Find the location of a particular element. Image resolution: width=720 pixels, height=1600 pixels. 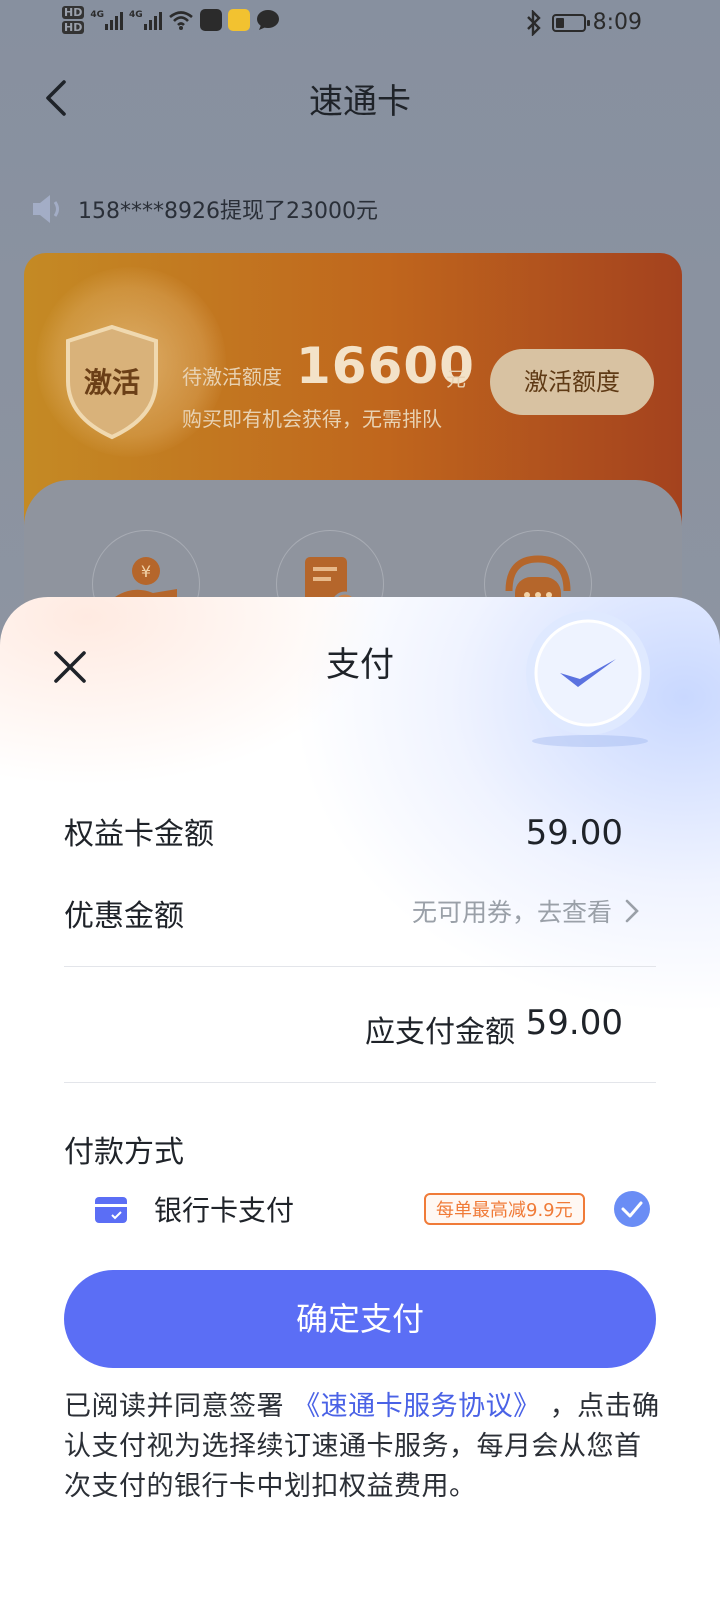

promo-description: 购买即有机会获得，无需排队 is located at coordinates (312, 419).